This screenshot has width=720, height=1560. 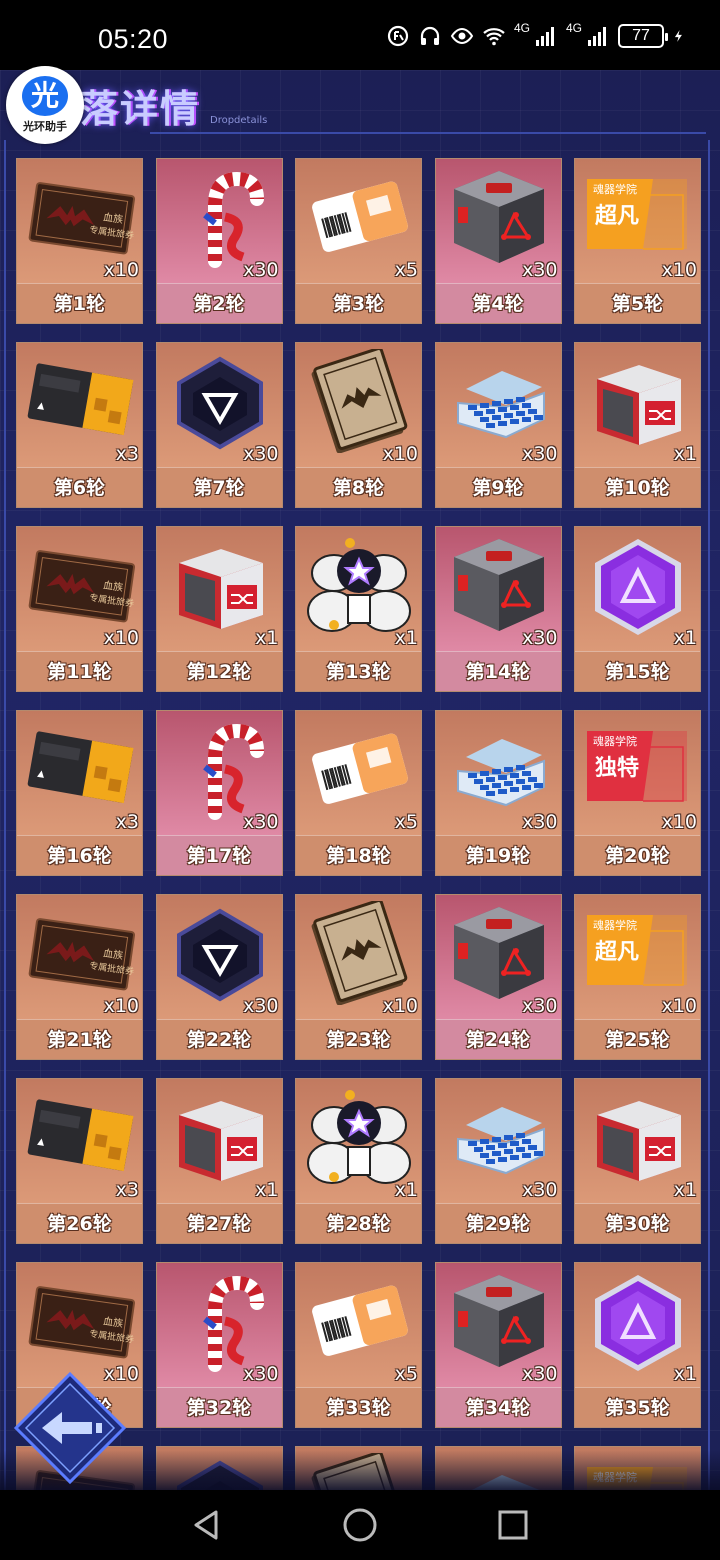 I want to click on page-subtitle: Dropdetails, so click(x=239, y=120).